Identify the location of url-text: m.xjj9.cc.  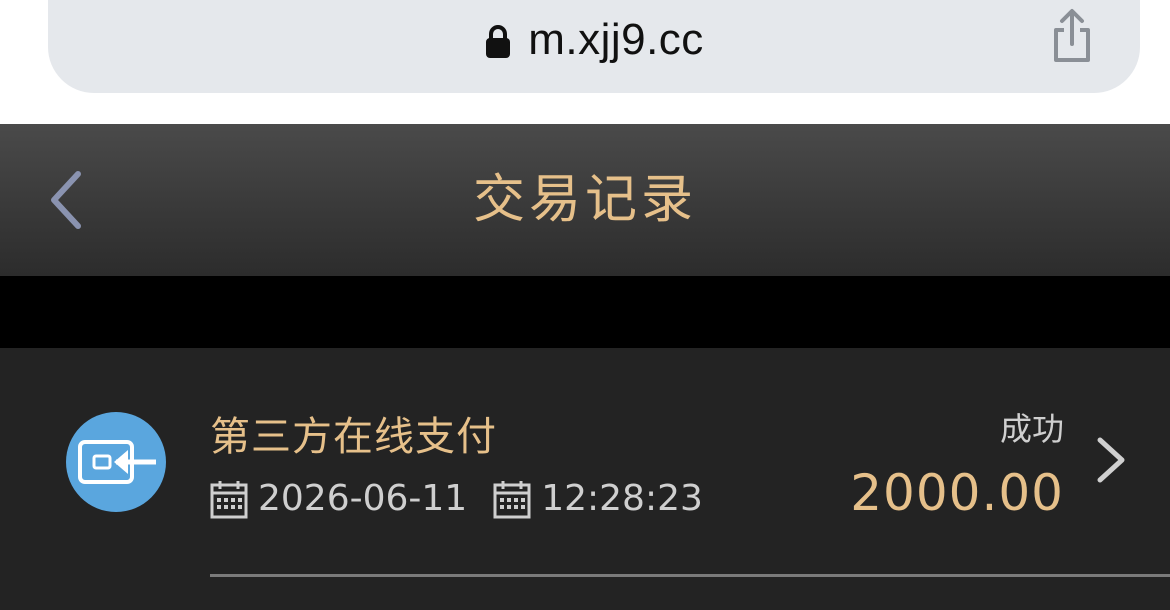
(616, 40).